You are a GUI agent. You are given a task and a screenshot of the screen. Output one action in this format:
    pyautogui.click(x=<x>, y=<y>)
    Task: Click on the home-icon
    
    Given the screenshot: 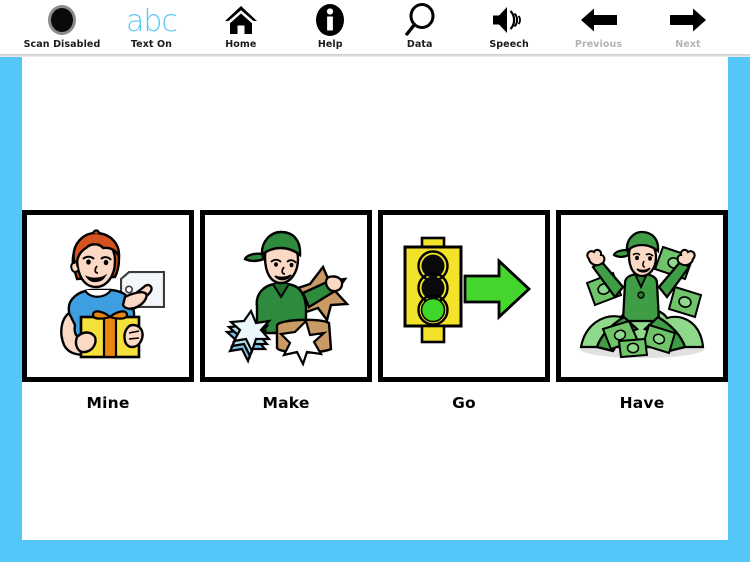 What is the action you would take?
    pyautogui.click(x=241, y=20)
    